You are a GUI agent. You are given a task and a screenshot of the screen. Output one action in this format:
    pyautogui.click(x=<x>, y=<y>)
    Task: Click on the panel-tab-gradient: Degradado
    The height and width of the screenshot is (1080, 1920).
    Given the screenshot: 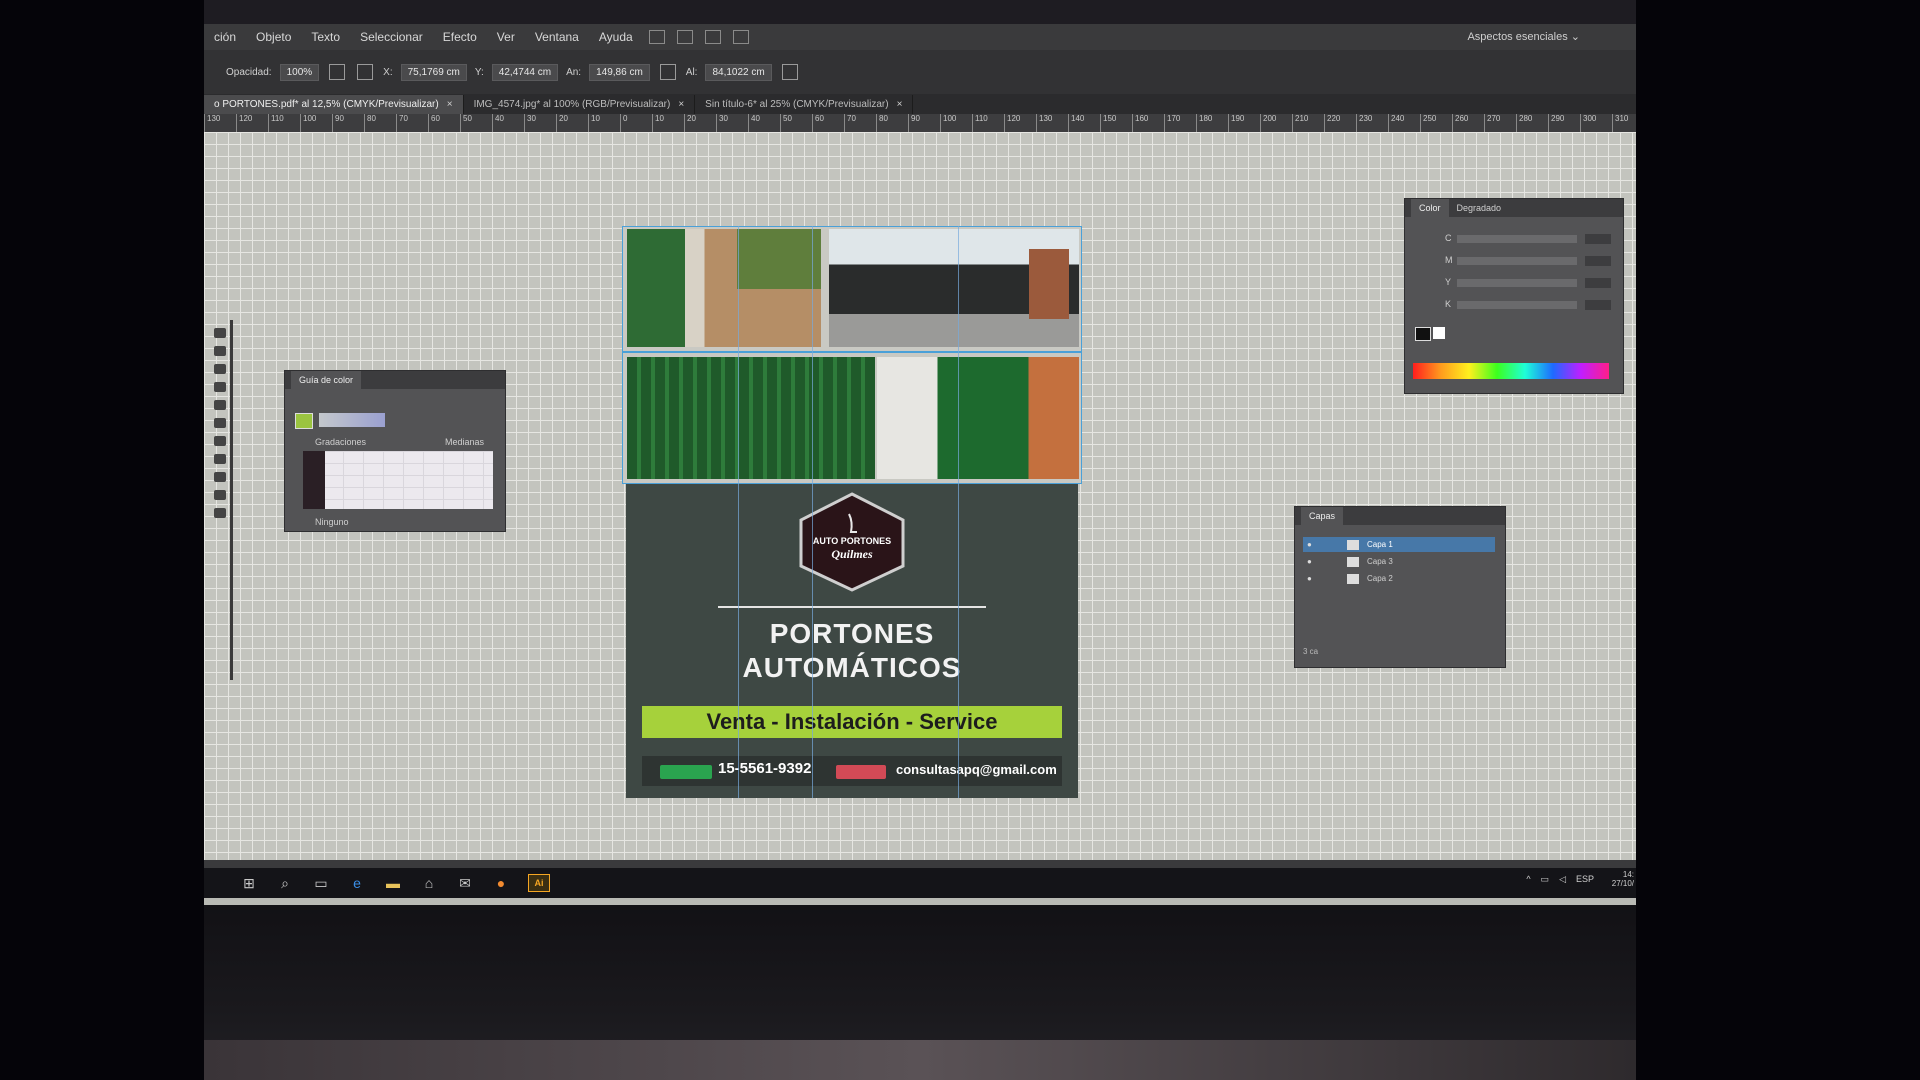 What is the action you would take?
    pyautogui.click(x=1479, y=208)
    